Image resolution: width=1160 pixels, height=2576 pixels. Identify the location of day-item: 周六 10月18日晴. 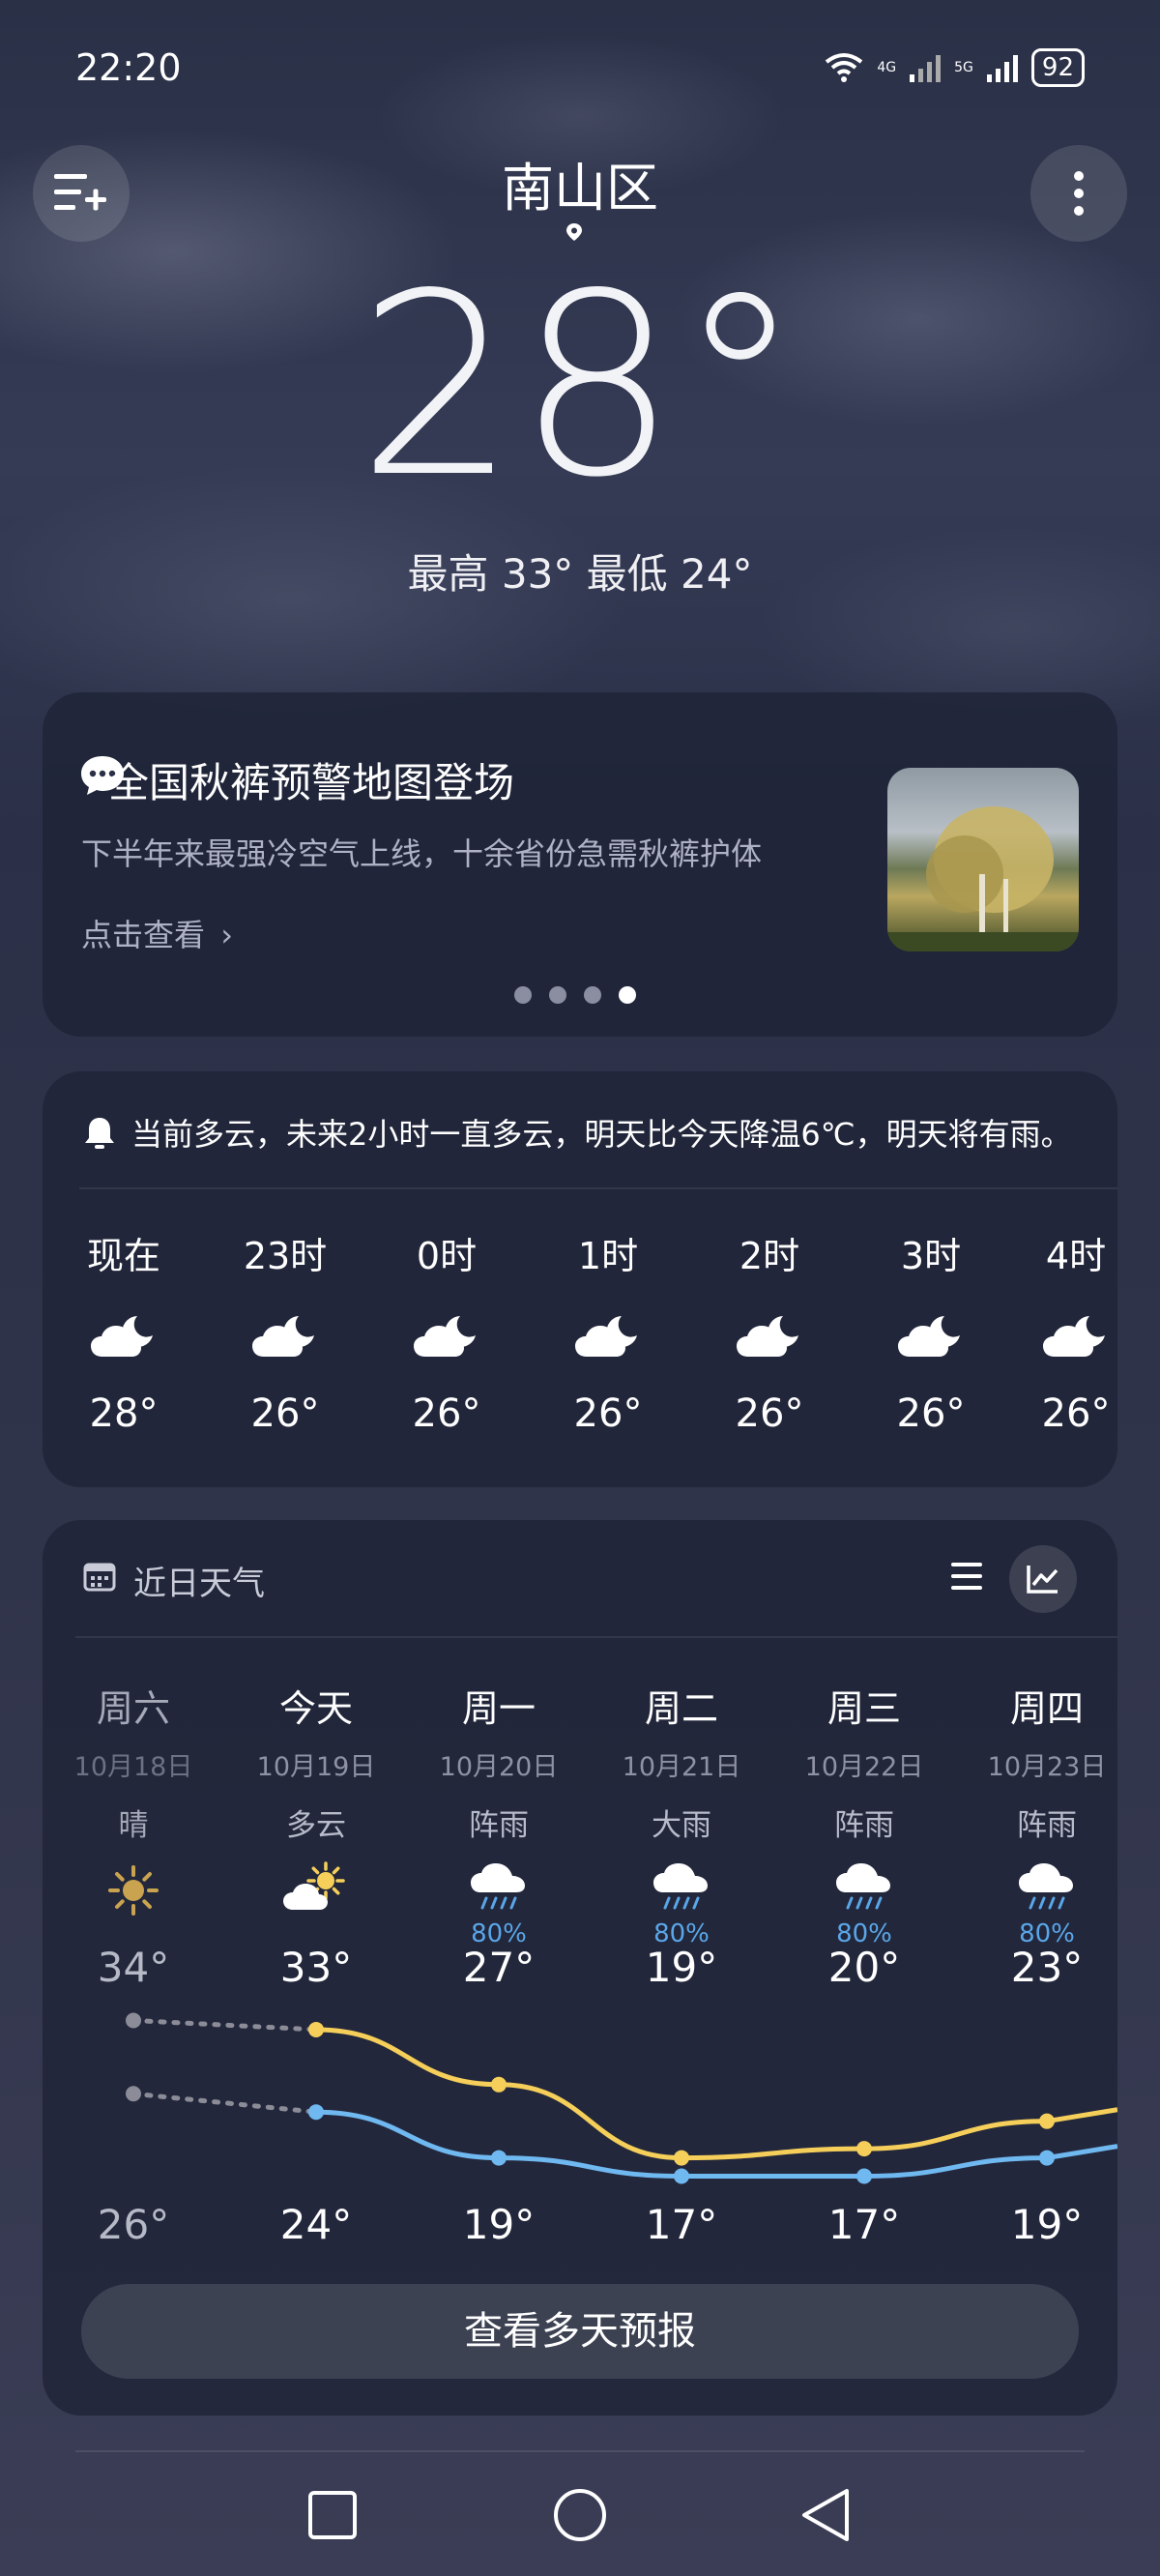
(133, 1814).